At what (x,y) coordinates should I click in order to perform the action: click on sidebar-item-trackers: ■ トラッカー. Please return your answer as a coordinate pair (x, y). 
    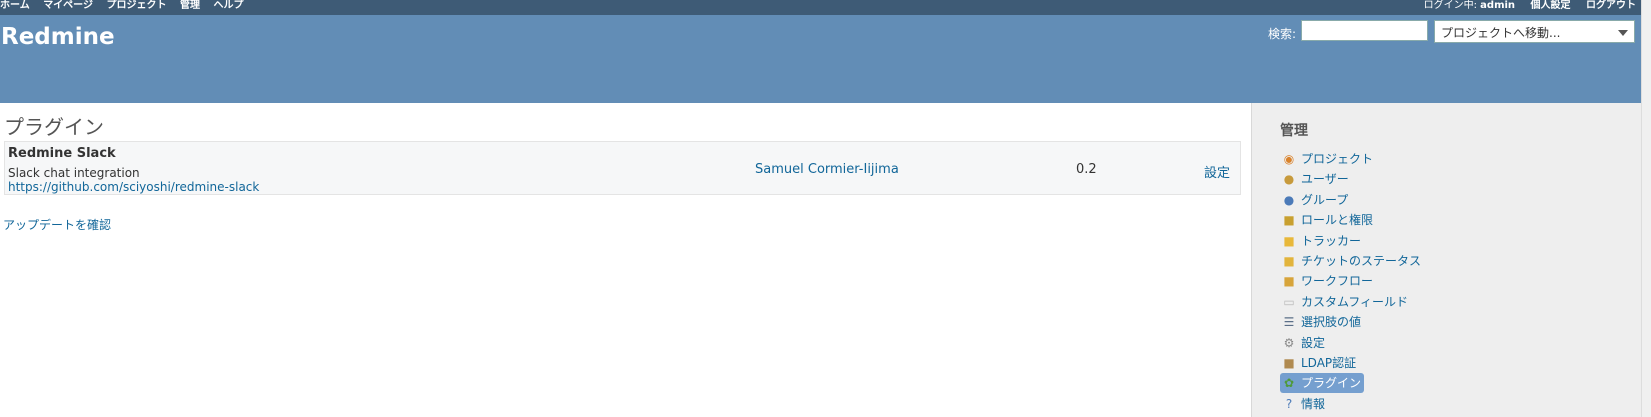
    Looking at the image, I should click on (1352, 241).